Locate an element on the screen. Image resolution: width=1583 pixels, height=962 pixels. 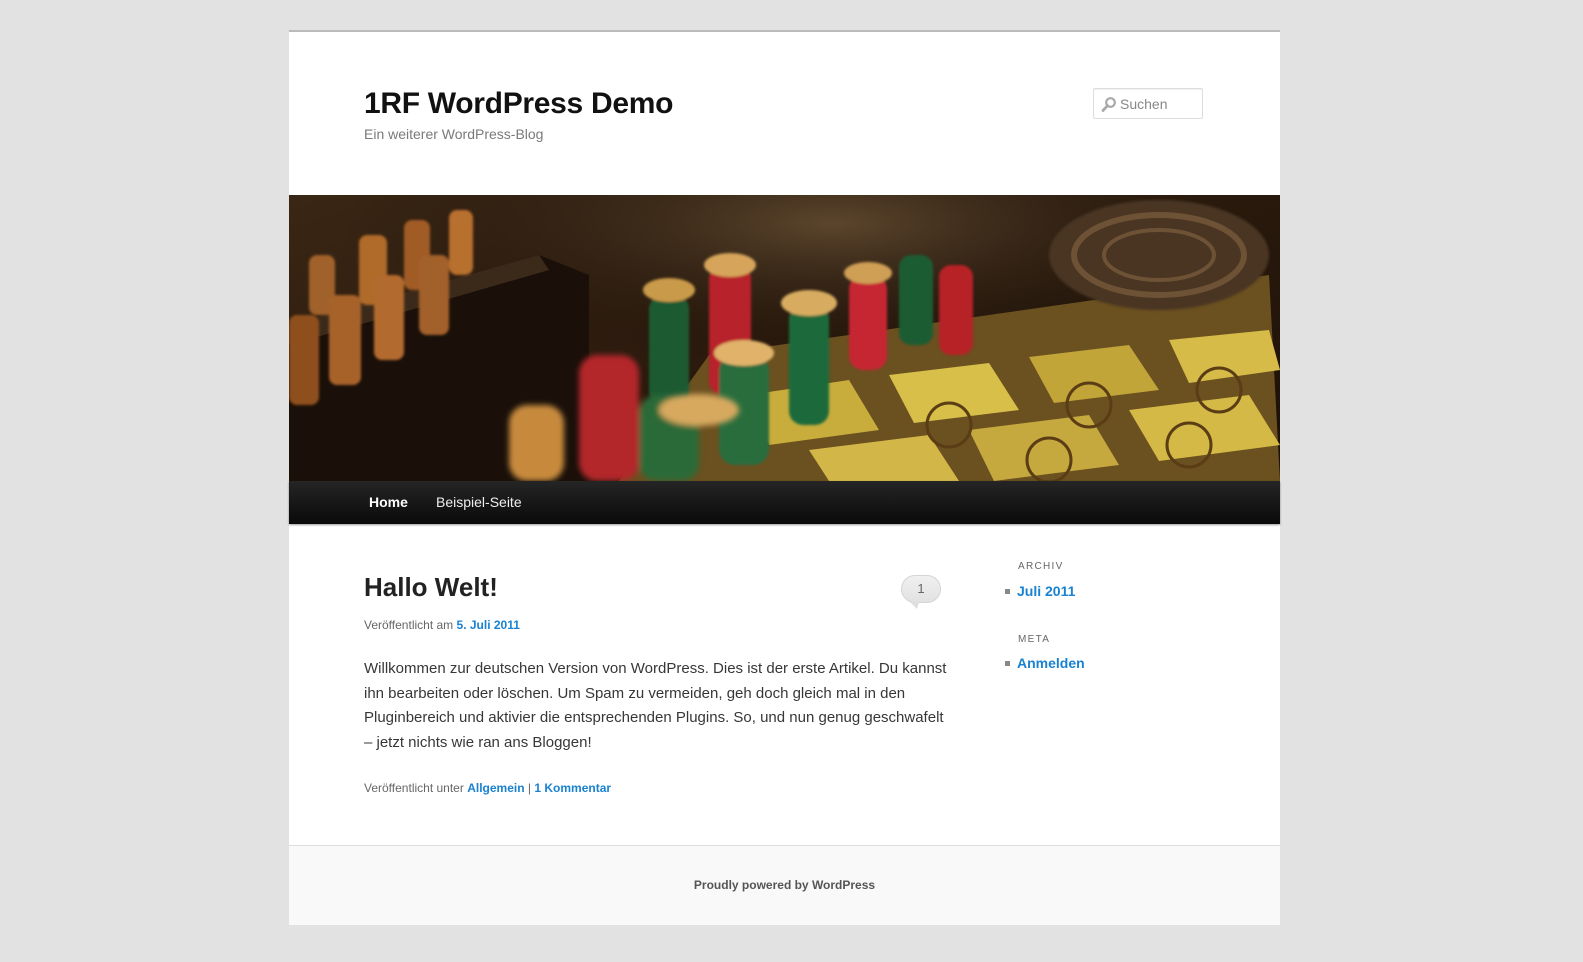
archive-list-item: Juli 2011 is located at coordinates (1040, 591).